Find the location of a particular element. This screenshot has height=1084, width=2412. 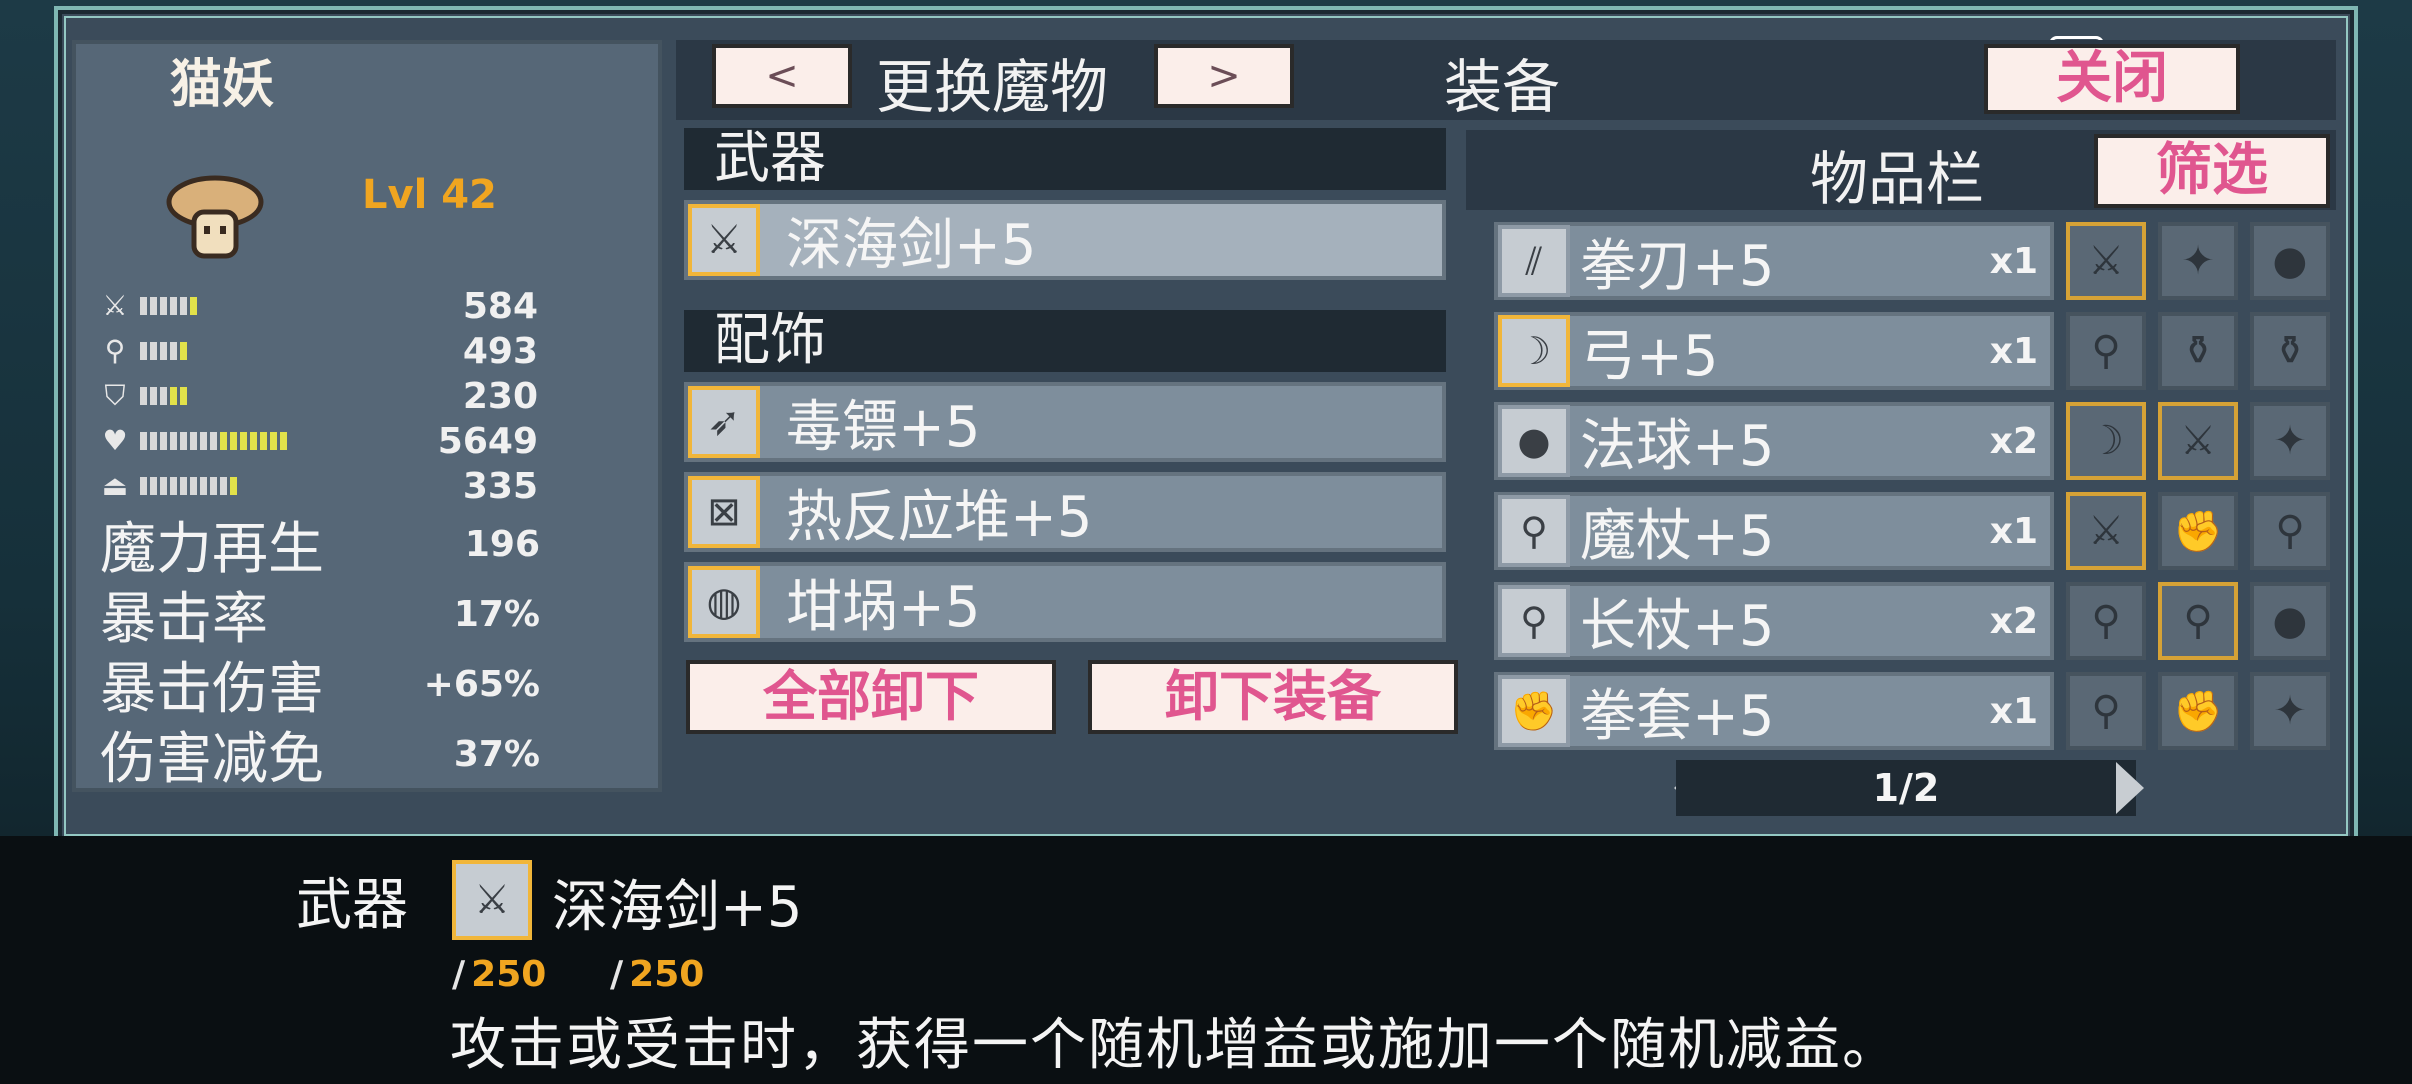

inventory-item: ⚲ 魔杖+5 x1 is located at coordinates (1774, 531).